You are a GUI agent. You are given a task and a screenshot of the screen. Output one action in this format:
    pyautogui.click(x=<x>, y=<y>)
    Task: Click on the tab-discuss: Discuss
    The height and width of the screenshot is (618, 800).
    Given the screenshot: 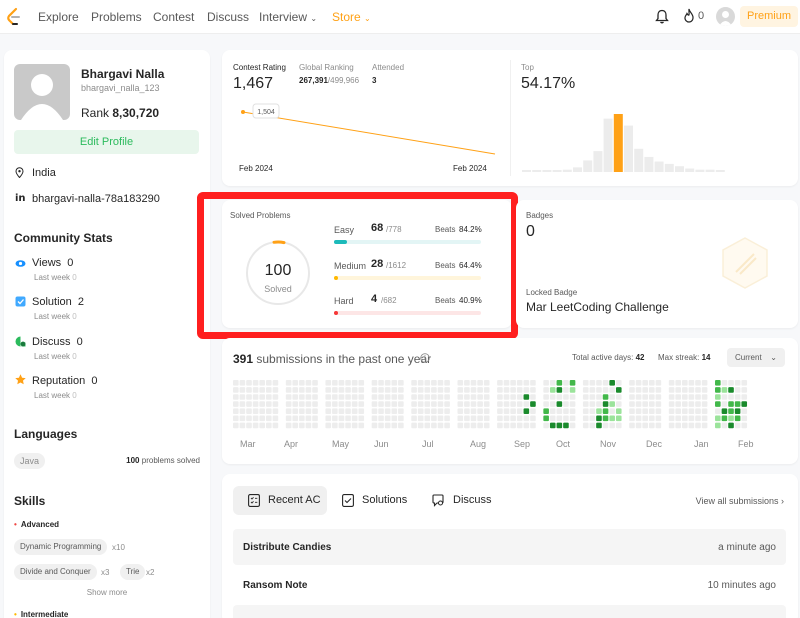 What is the action you would take?
    pyautogui.click(x=465, y=500)
    